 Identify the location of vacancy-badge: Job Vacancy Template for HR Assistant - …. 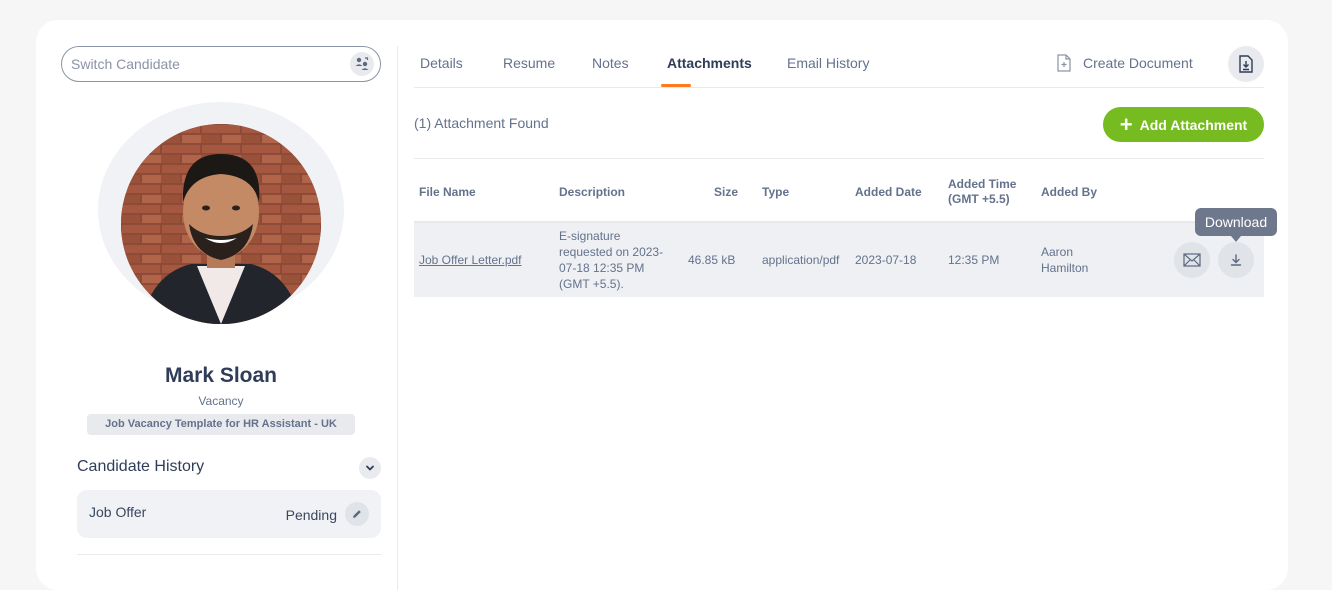
(221, 424).